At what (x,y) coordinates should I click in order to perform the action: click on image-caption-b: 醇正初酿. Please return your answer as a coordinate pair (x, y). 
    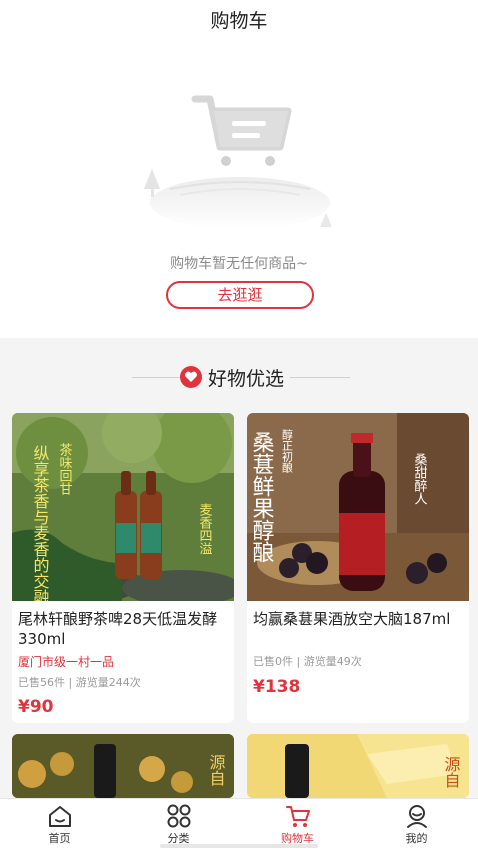
    Looking at the image, I should click on (287, 451).